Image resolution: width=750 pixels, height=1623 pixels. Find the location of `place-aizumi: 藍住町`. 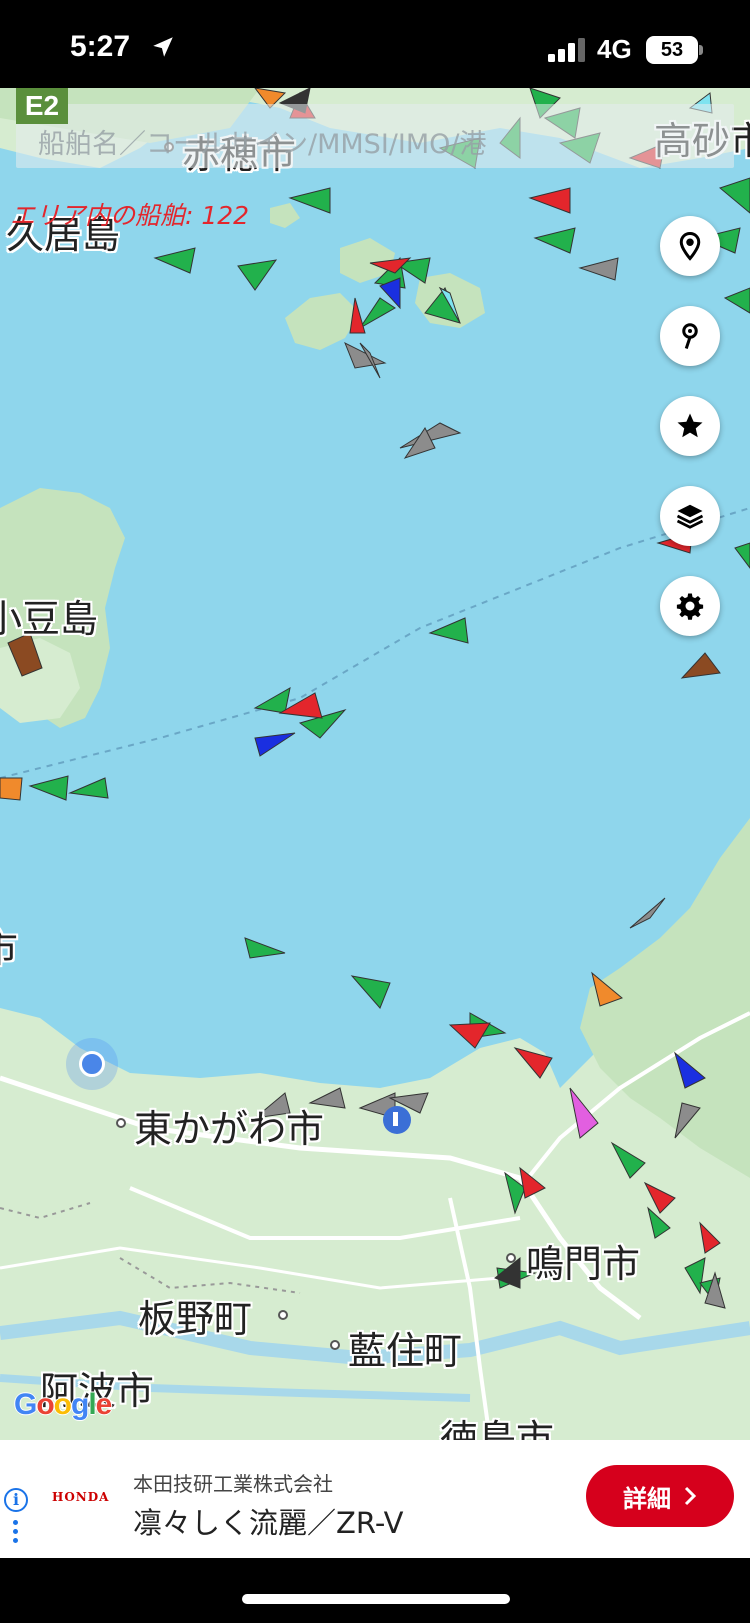

place-aizumi: 藍住町 is located at coordinates (405, 1351).